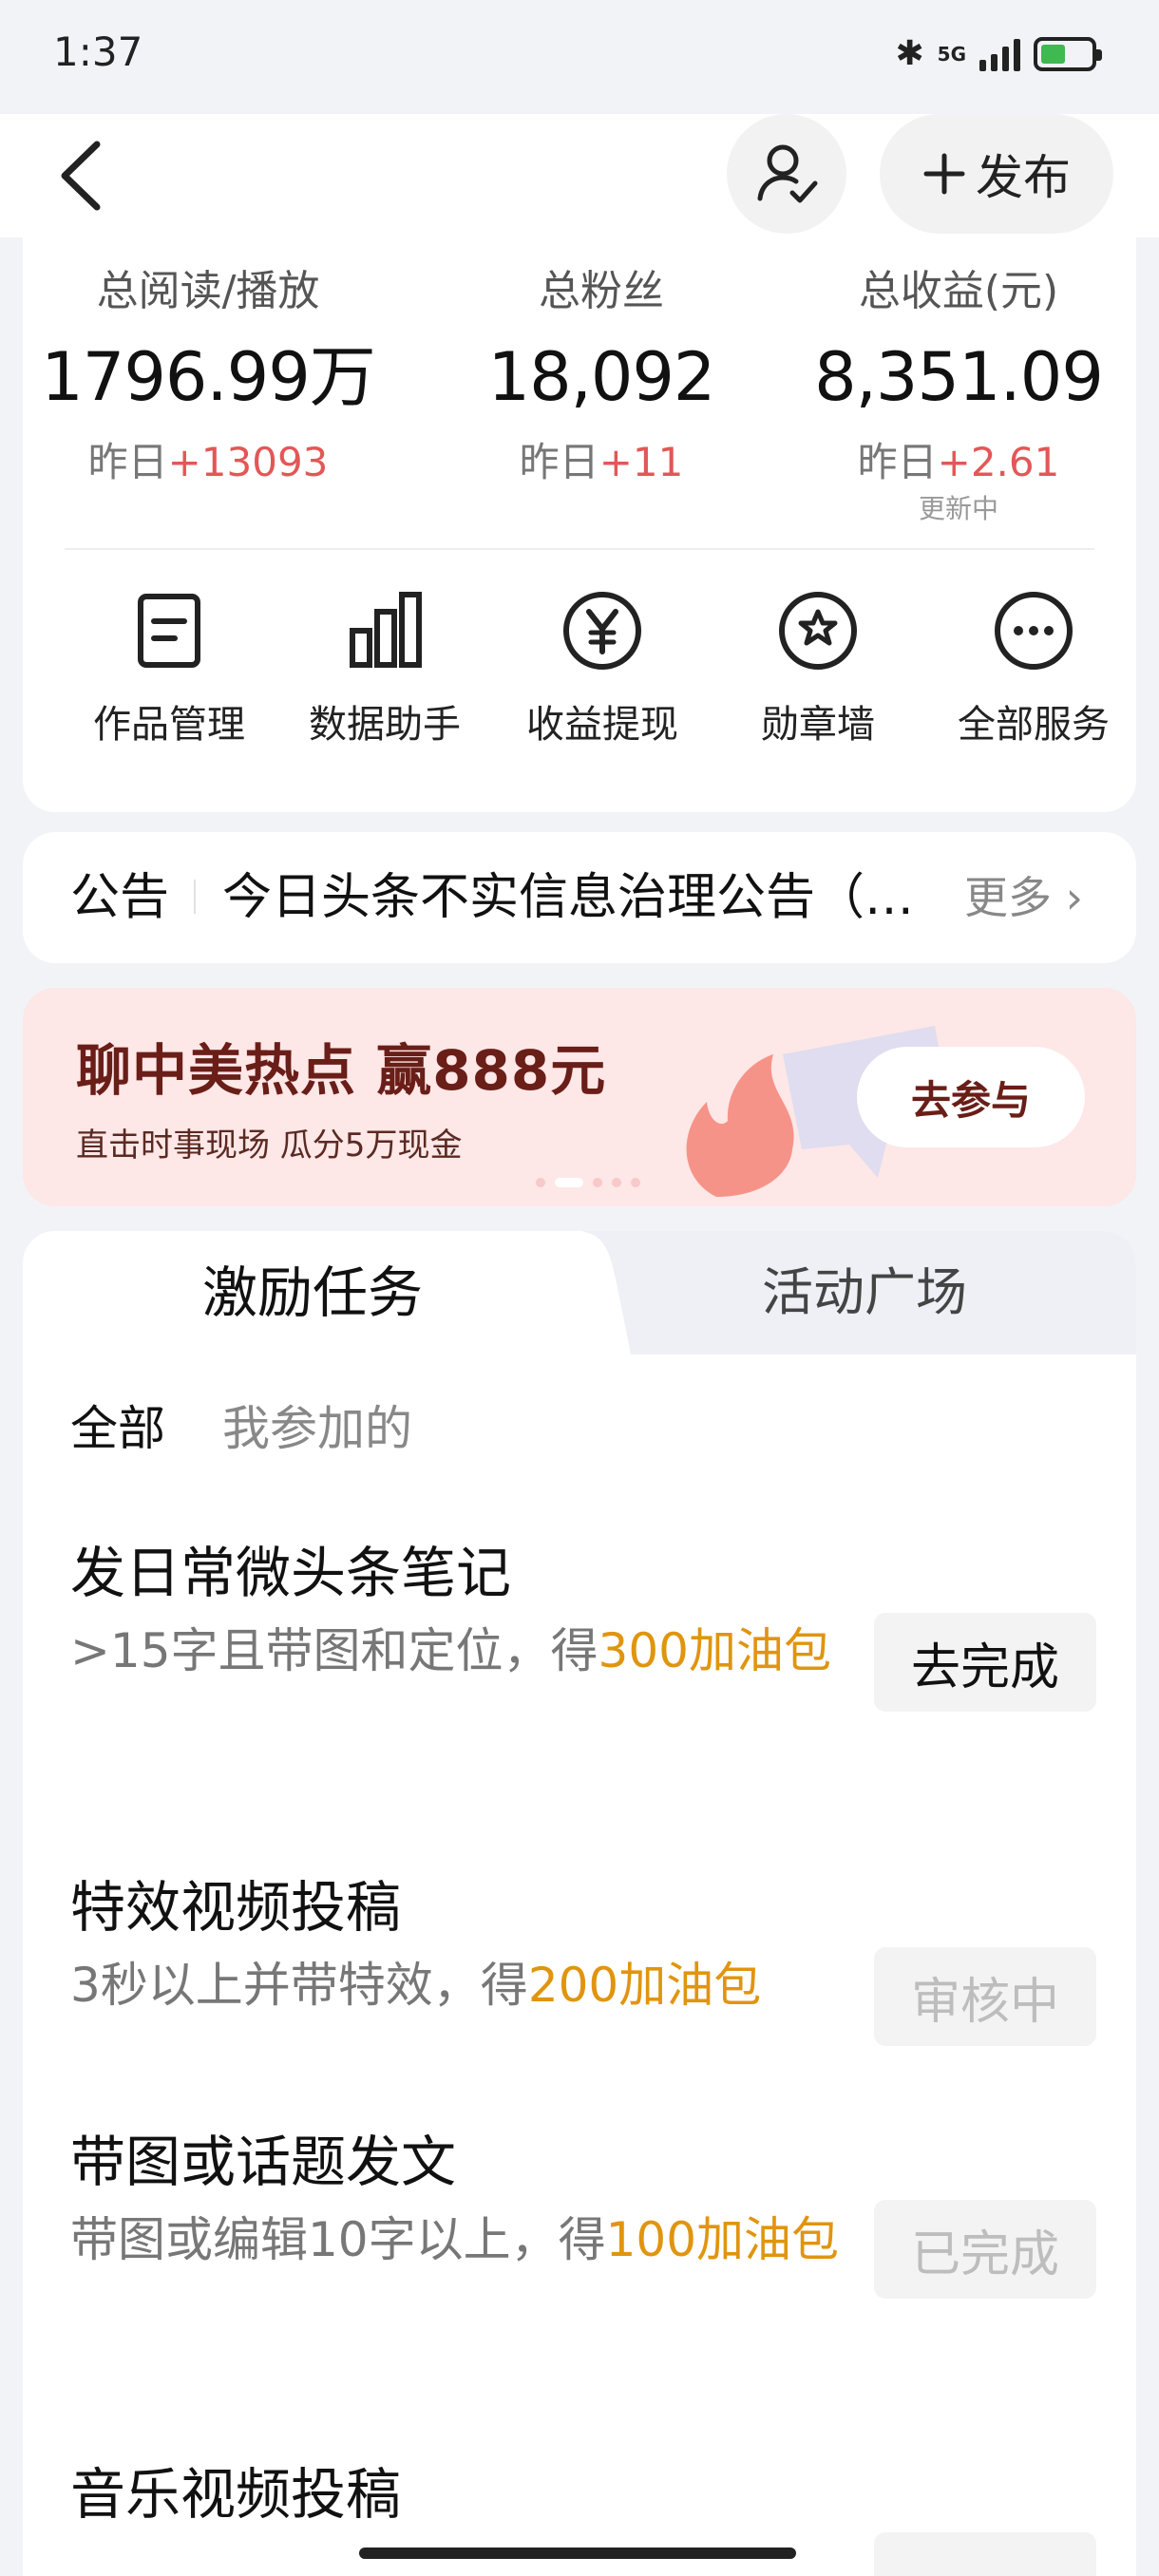  I want to click on user-check-icon, so click(787, 173).